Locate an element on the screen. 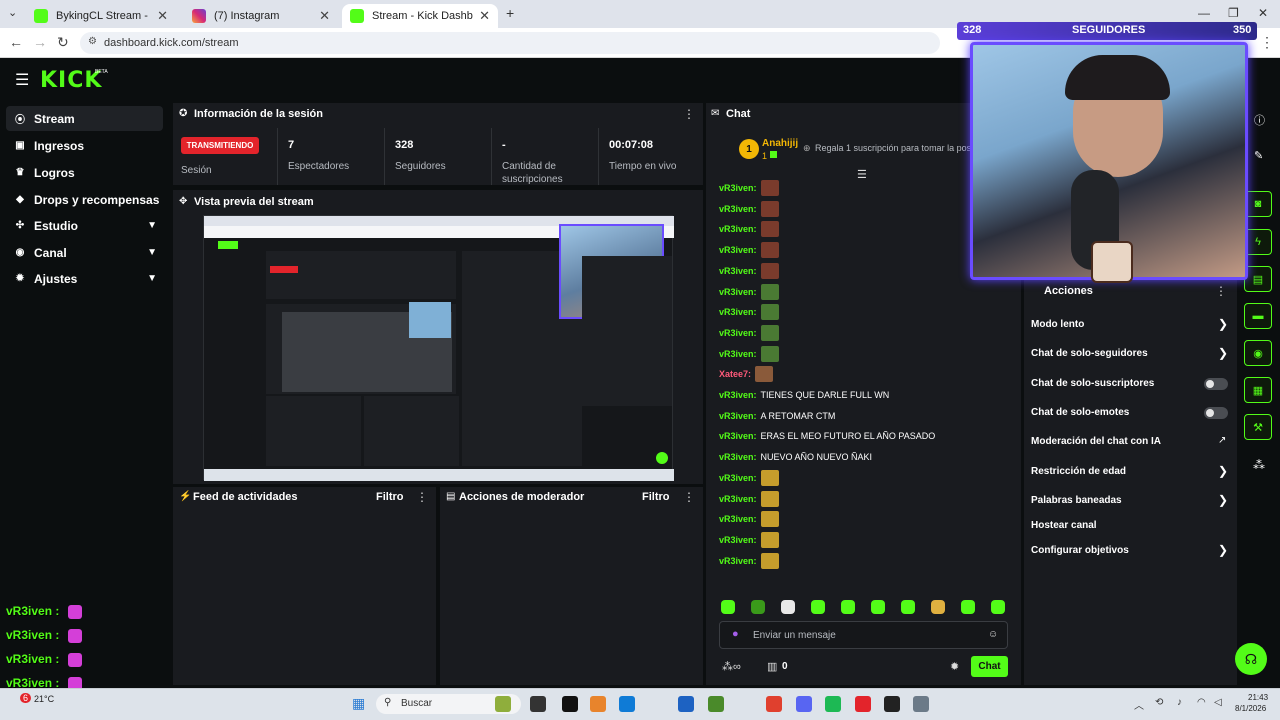  mod-menu-item: Restricción de edad is located at coordinates (1078, 471).